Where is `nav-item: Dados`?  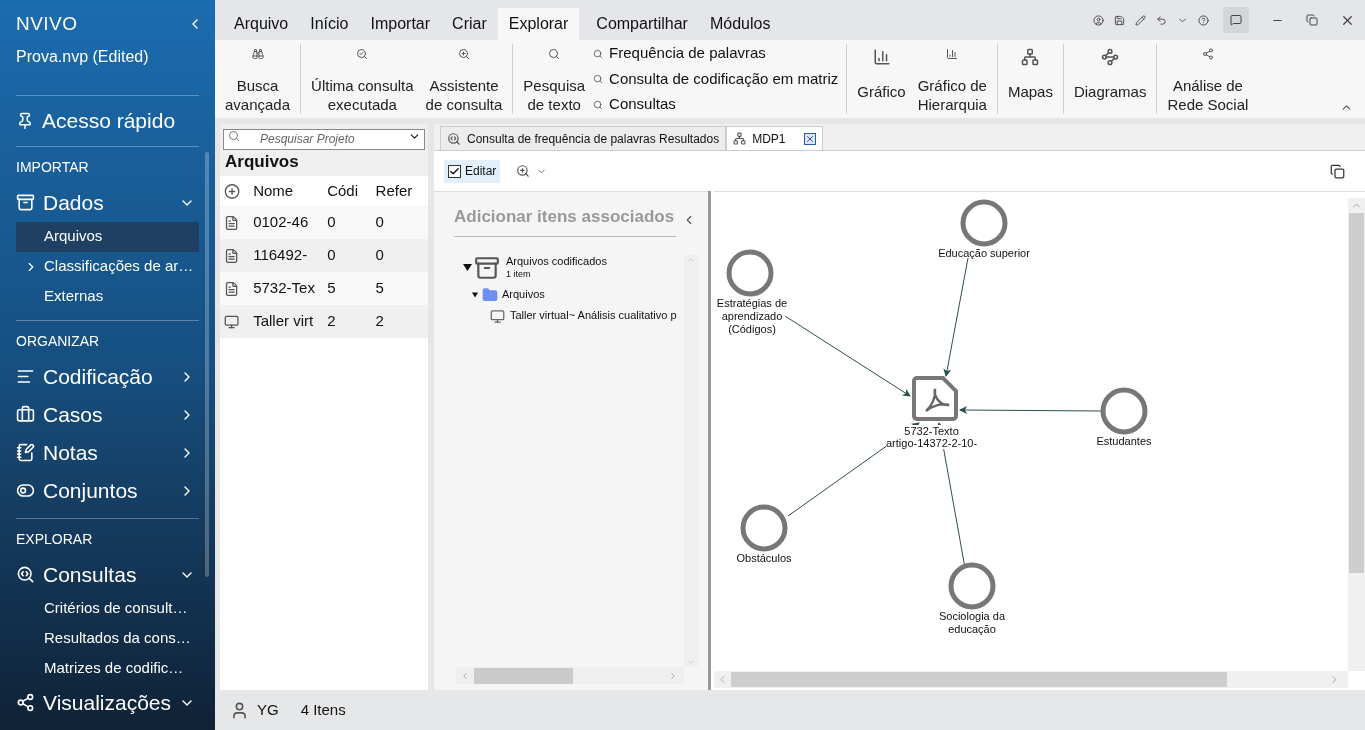
nav-item: Dados is located at coordinates (107, 202).